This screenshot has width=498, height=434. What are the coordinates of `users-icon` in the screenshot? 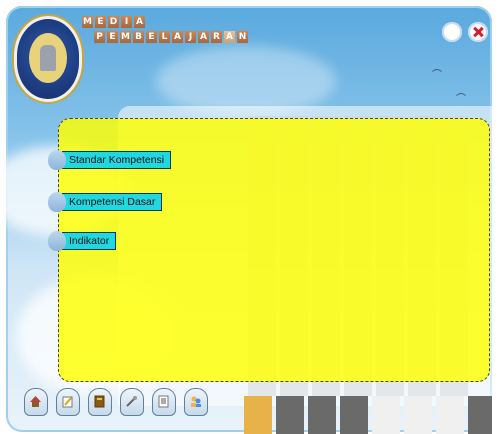 It's located at (196, 401).